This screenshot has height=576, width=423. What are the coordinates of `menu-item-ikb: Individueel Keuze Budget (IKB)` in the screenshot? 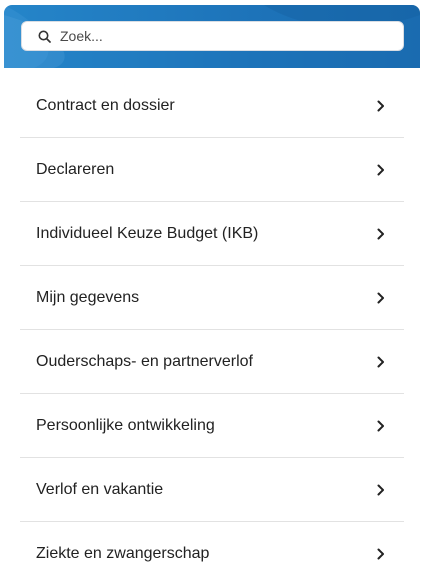 It's located at (212, 234).